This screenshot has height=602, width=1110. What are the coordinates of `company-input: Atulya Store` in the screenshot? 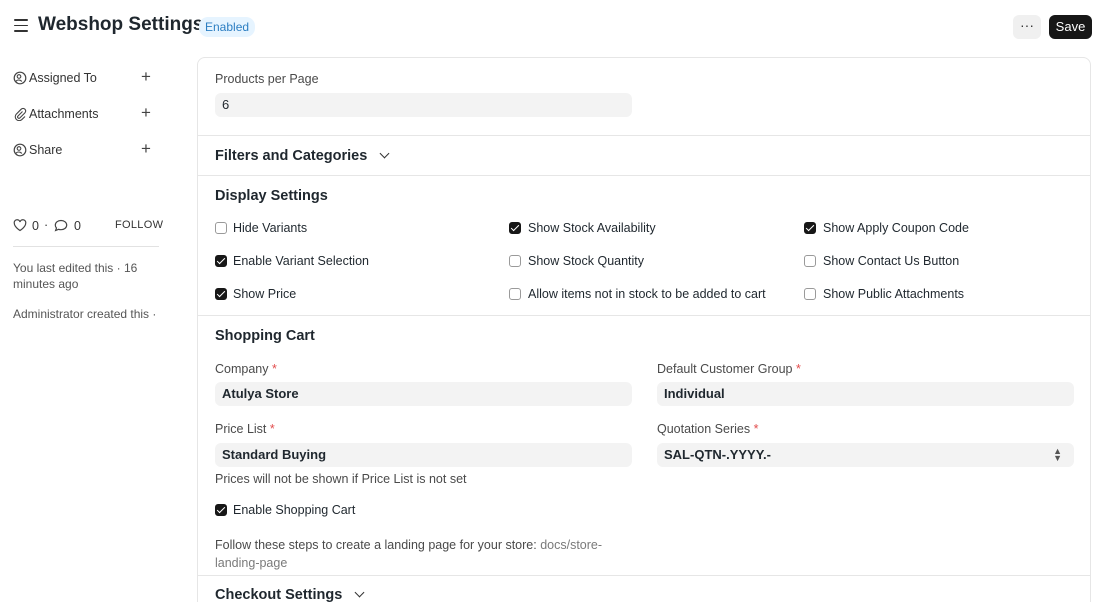 It's located at (423, 394).